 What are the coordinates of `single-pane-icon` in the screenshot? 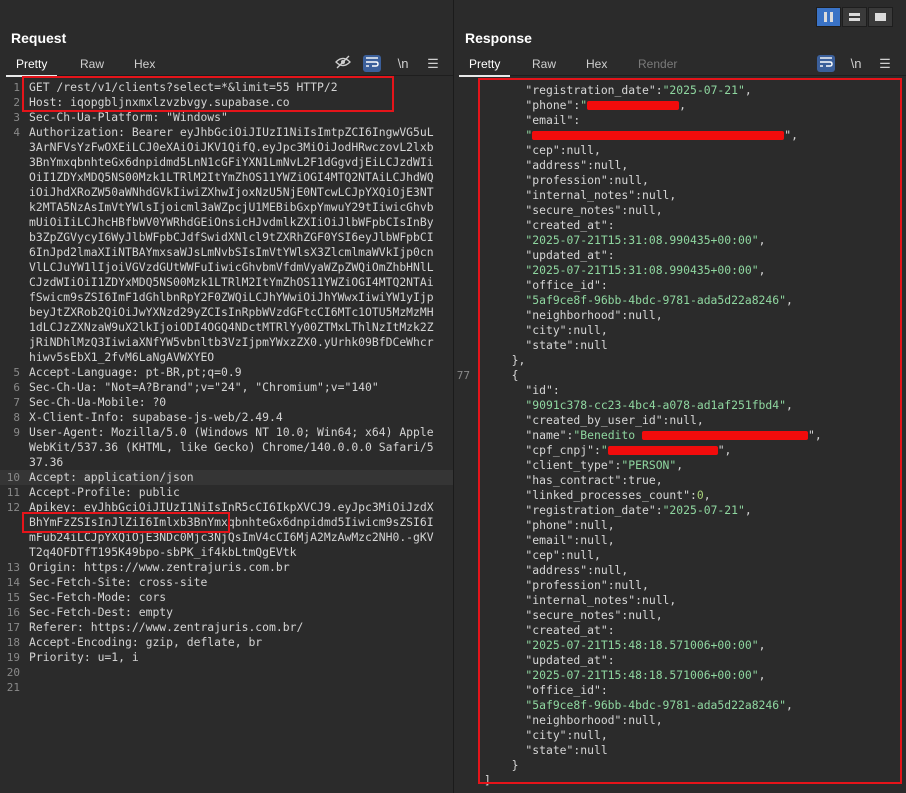 It's located at (880, 17).